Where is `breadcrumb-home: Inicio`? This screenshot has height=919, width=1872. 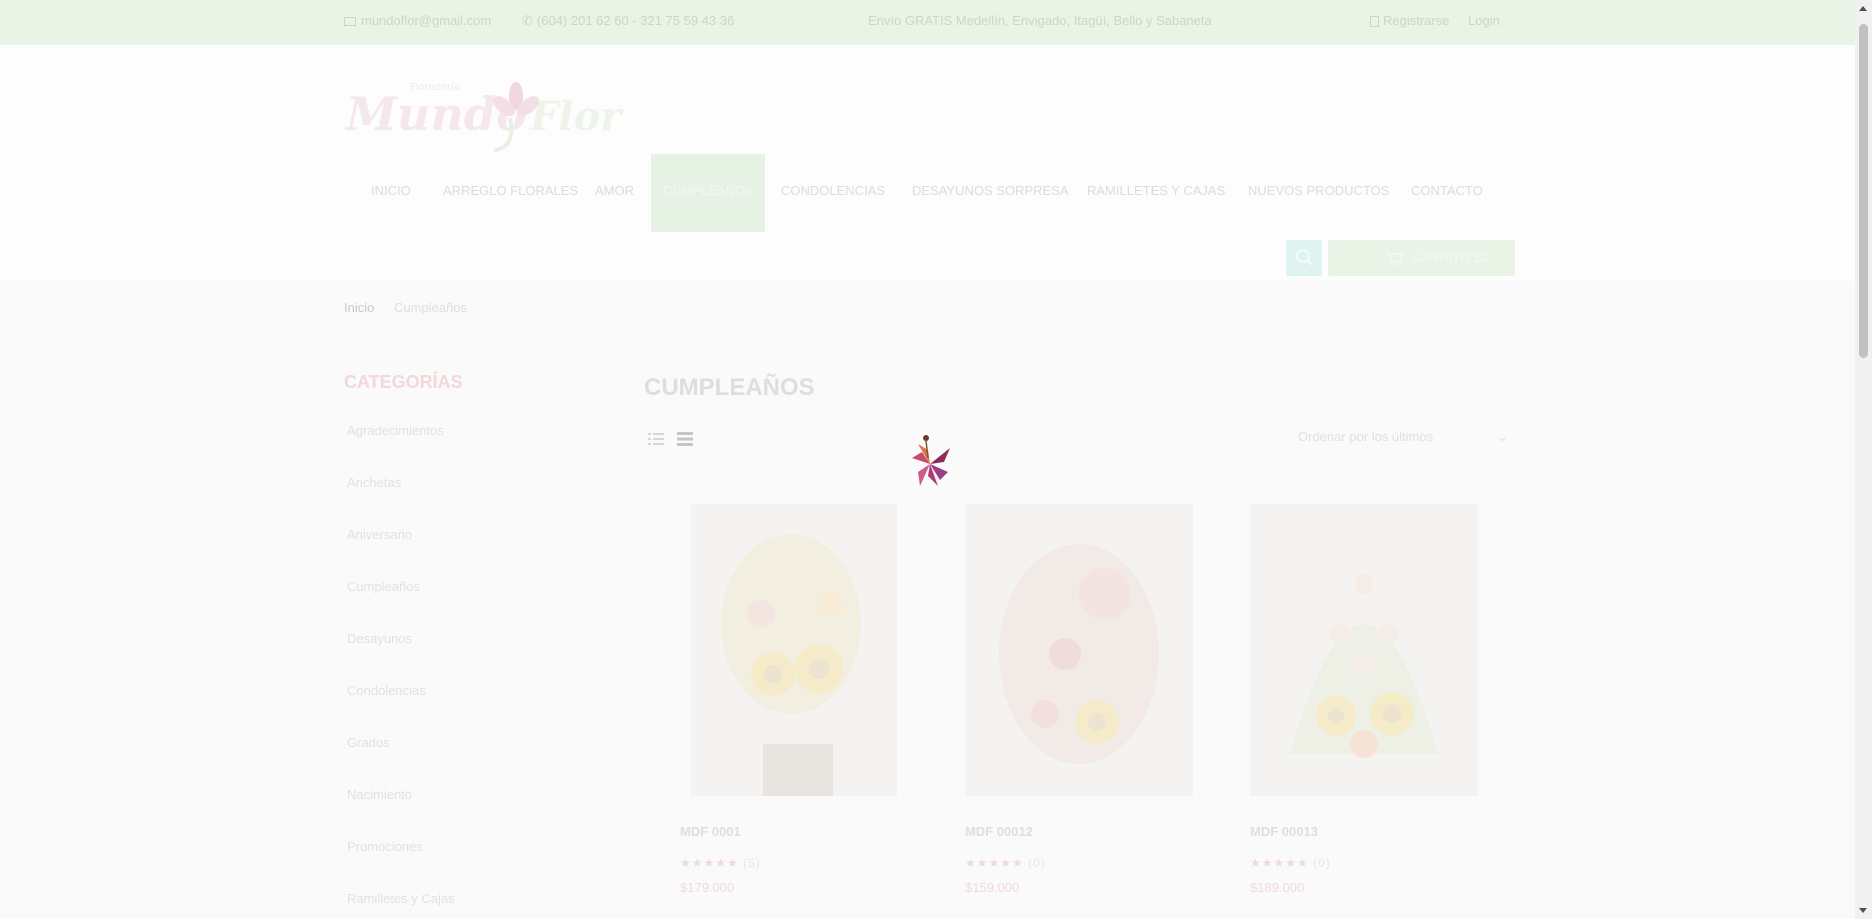 breadcrumb-home: Inicio is located at coordinates (359, 307).